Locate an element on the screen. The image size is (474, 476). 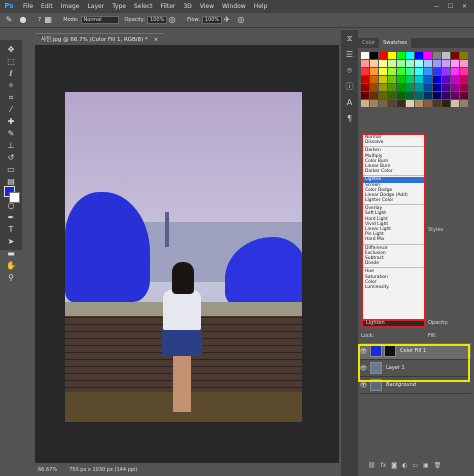
opacity-field: 100% is located at coordinates (157, 20).